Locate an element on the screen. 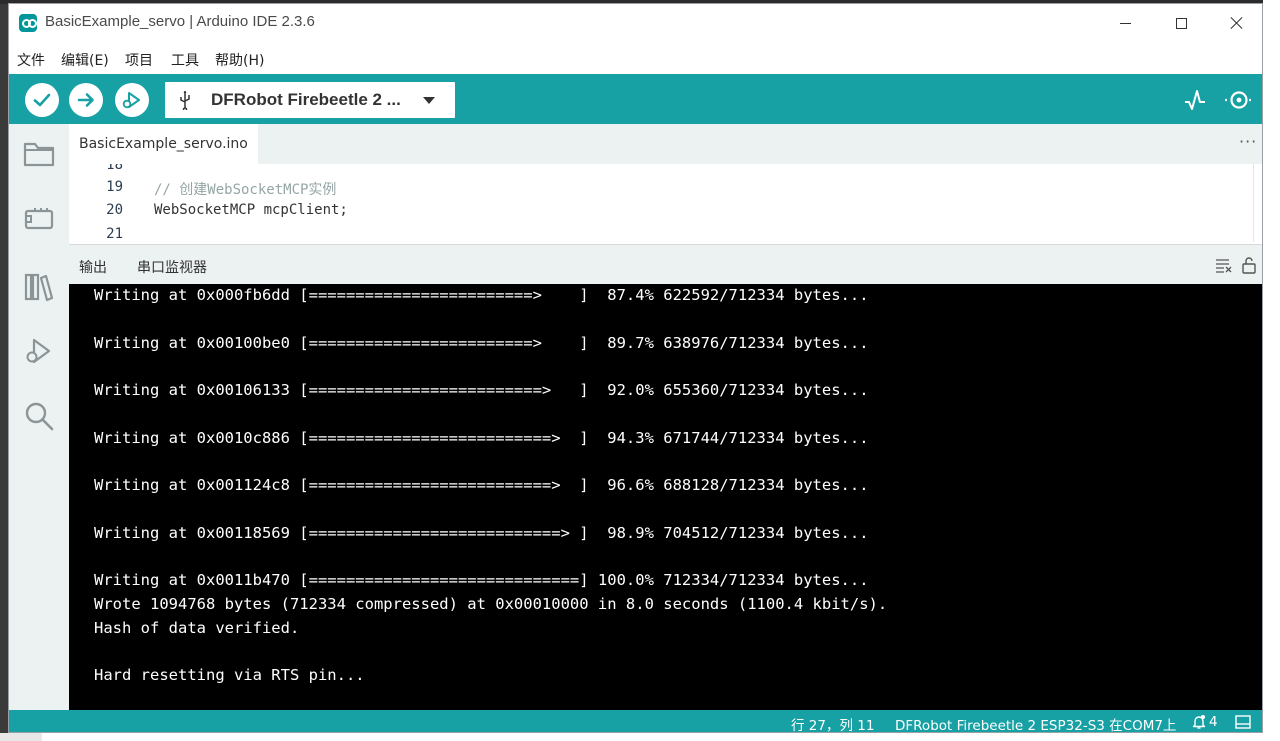 This screenshot has width=1280, height=741. editor-scrollbar is located at coordinates (1257, 203).